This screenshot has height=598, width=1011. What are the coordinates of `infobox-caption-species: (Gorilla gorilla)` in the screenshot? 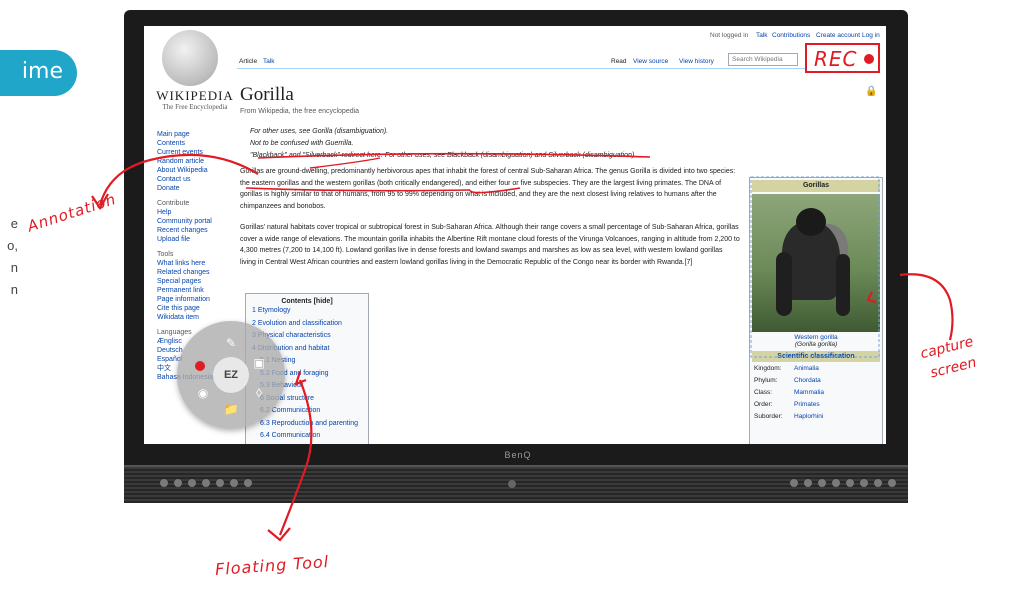 It's located at (816, 344).